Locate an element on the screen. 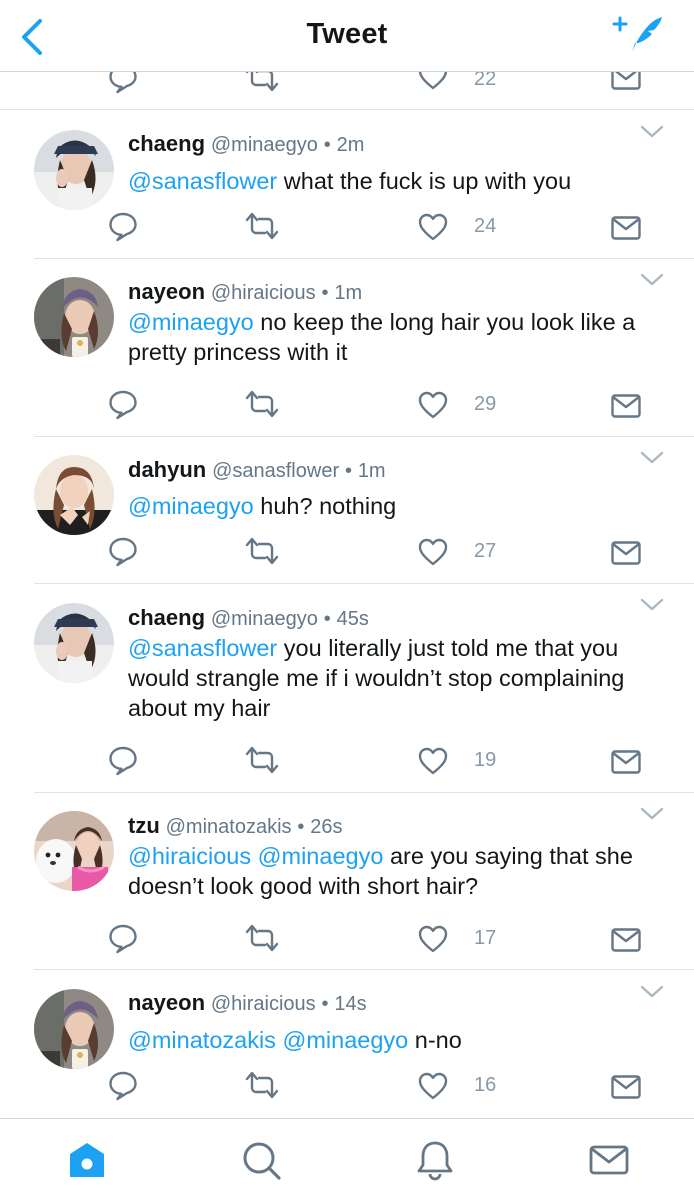 This screenshot has width=694, height=1200. tweet-body-text: huh? nothing is located at coordinates (328, 506).